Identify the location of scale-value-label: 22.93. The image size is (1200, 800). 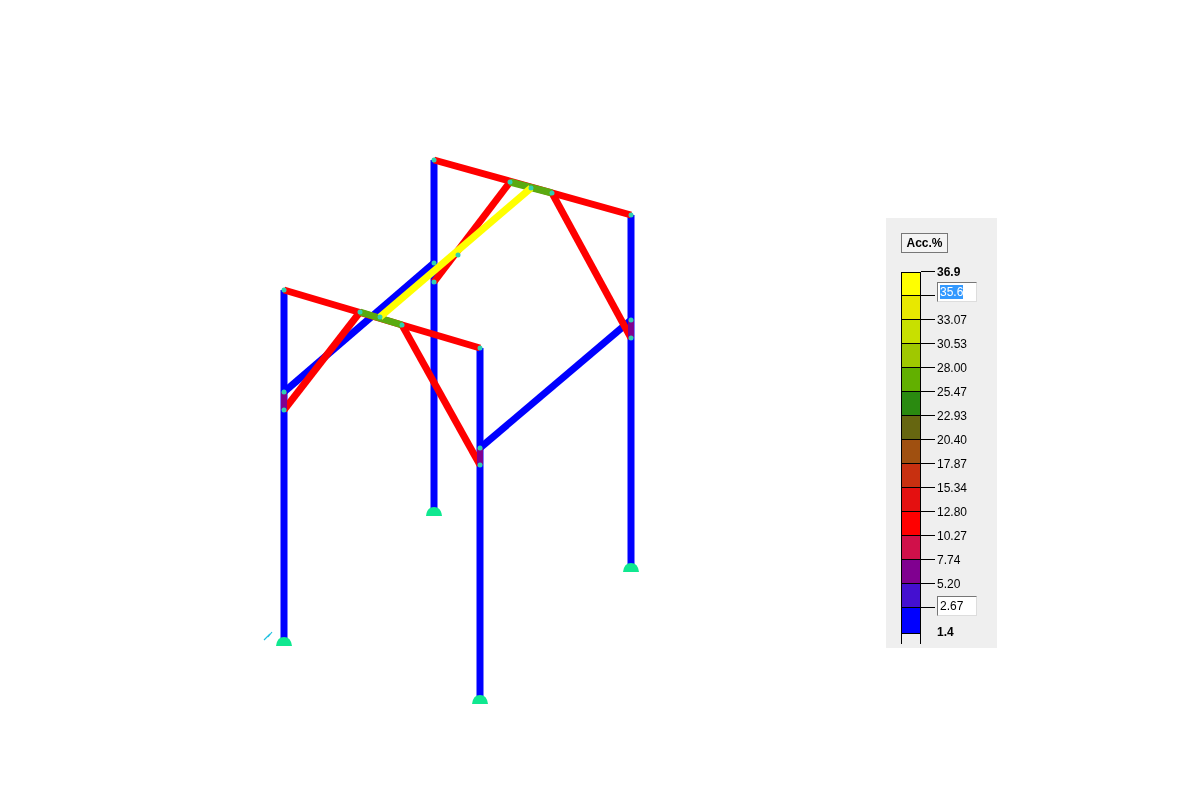
(952, 416).